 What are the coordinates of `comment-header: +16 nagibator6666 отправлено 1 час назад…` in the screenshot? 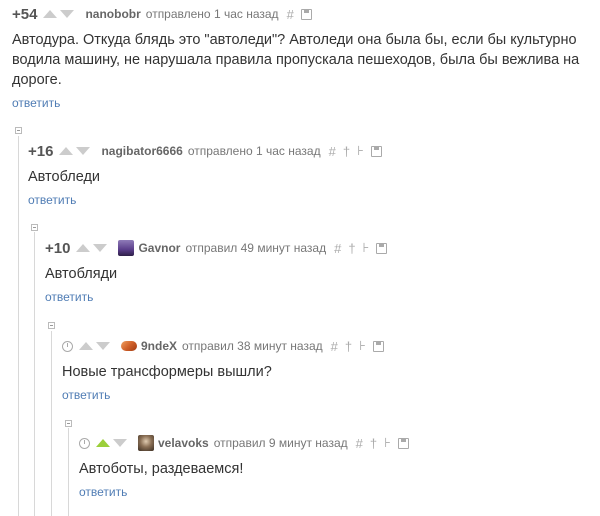 It's located at (308, 151).